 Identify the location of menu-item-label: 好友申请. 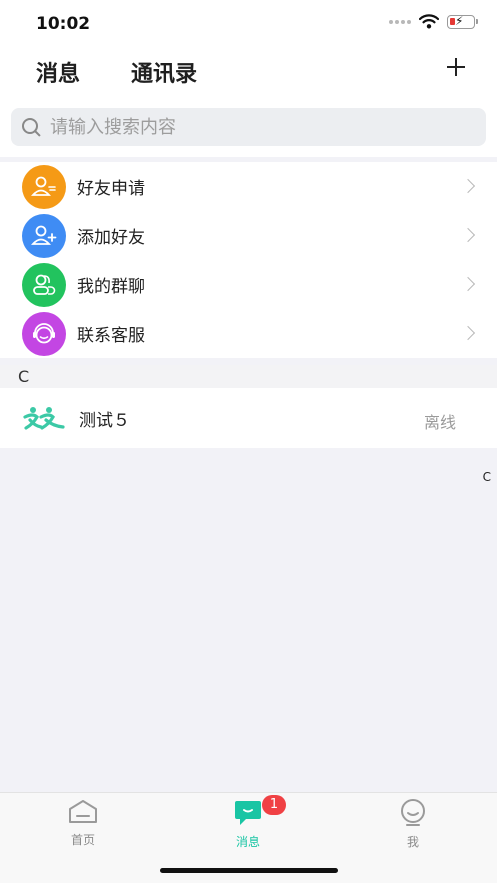
(111, 189).